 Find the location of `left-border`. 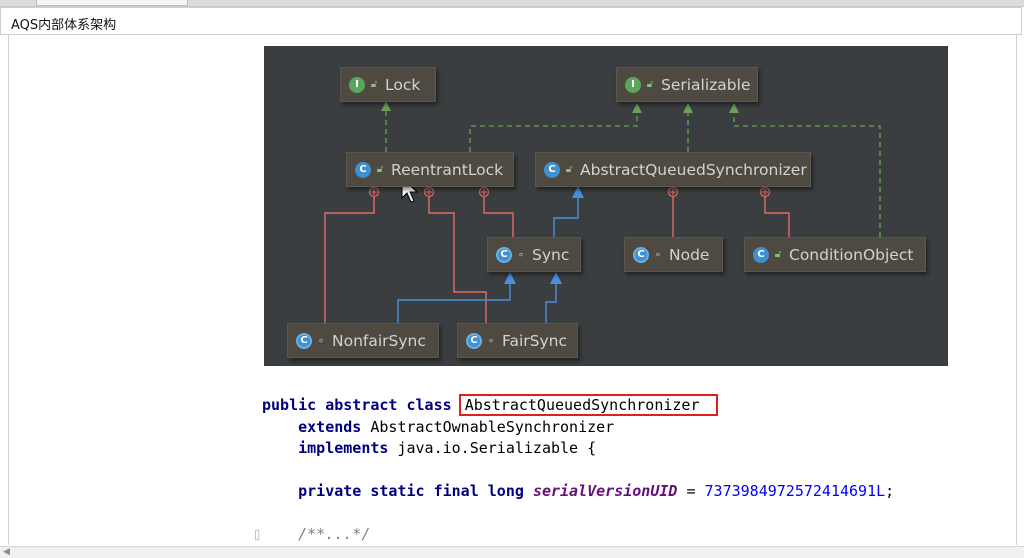

left-border is located at coordinates (8, 290).